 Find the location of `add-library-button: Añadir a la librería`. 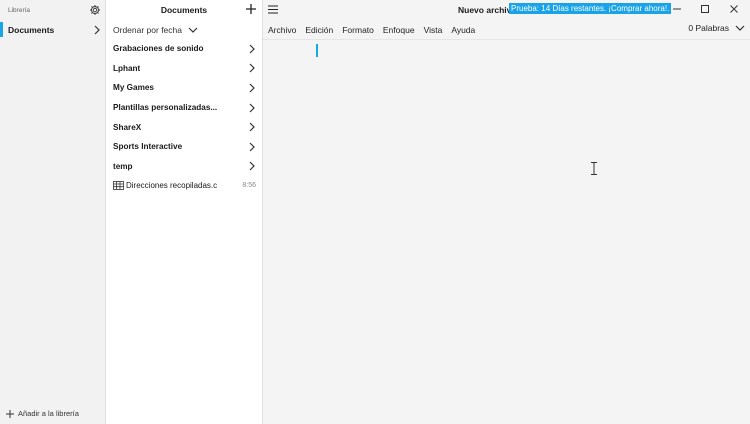

add-library-button: Añadir a la librería is located at coordinates (42, 413).